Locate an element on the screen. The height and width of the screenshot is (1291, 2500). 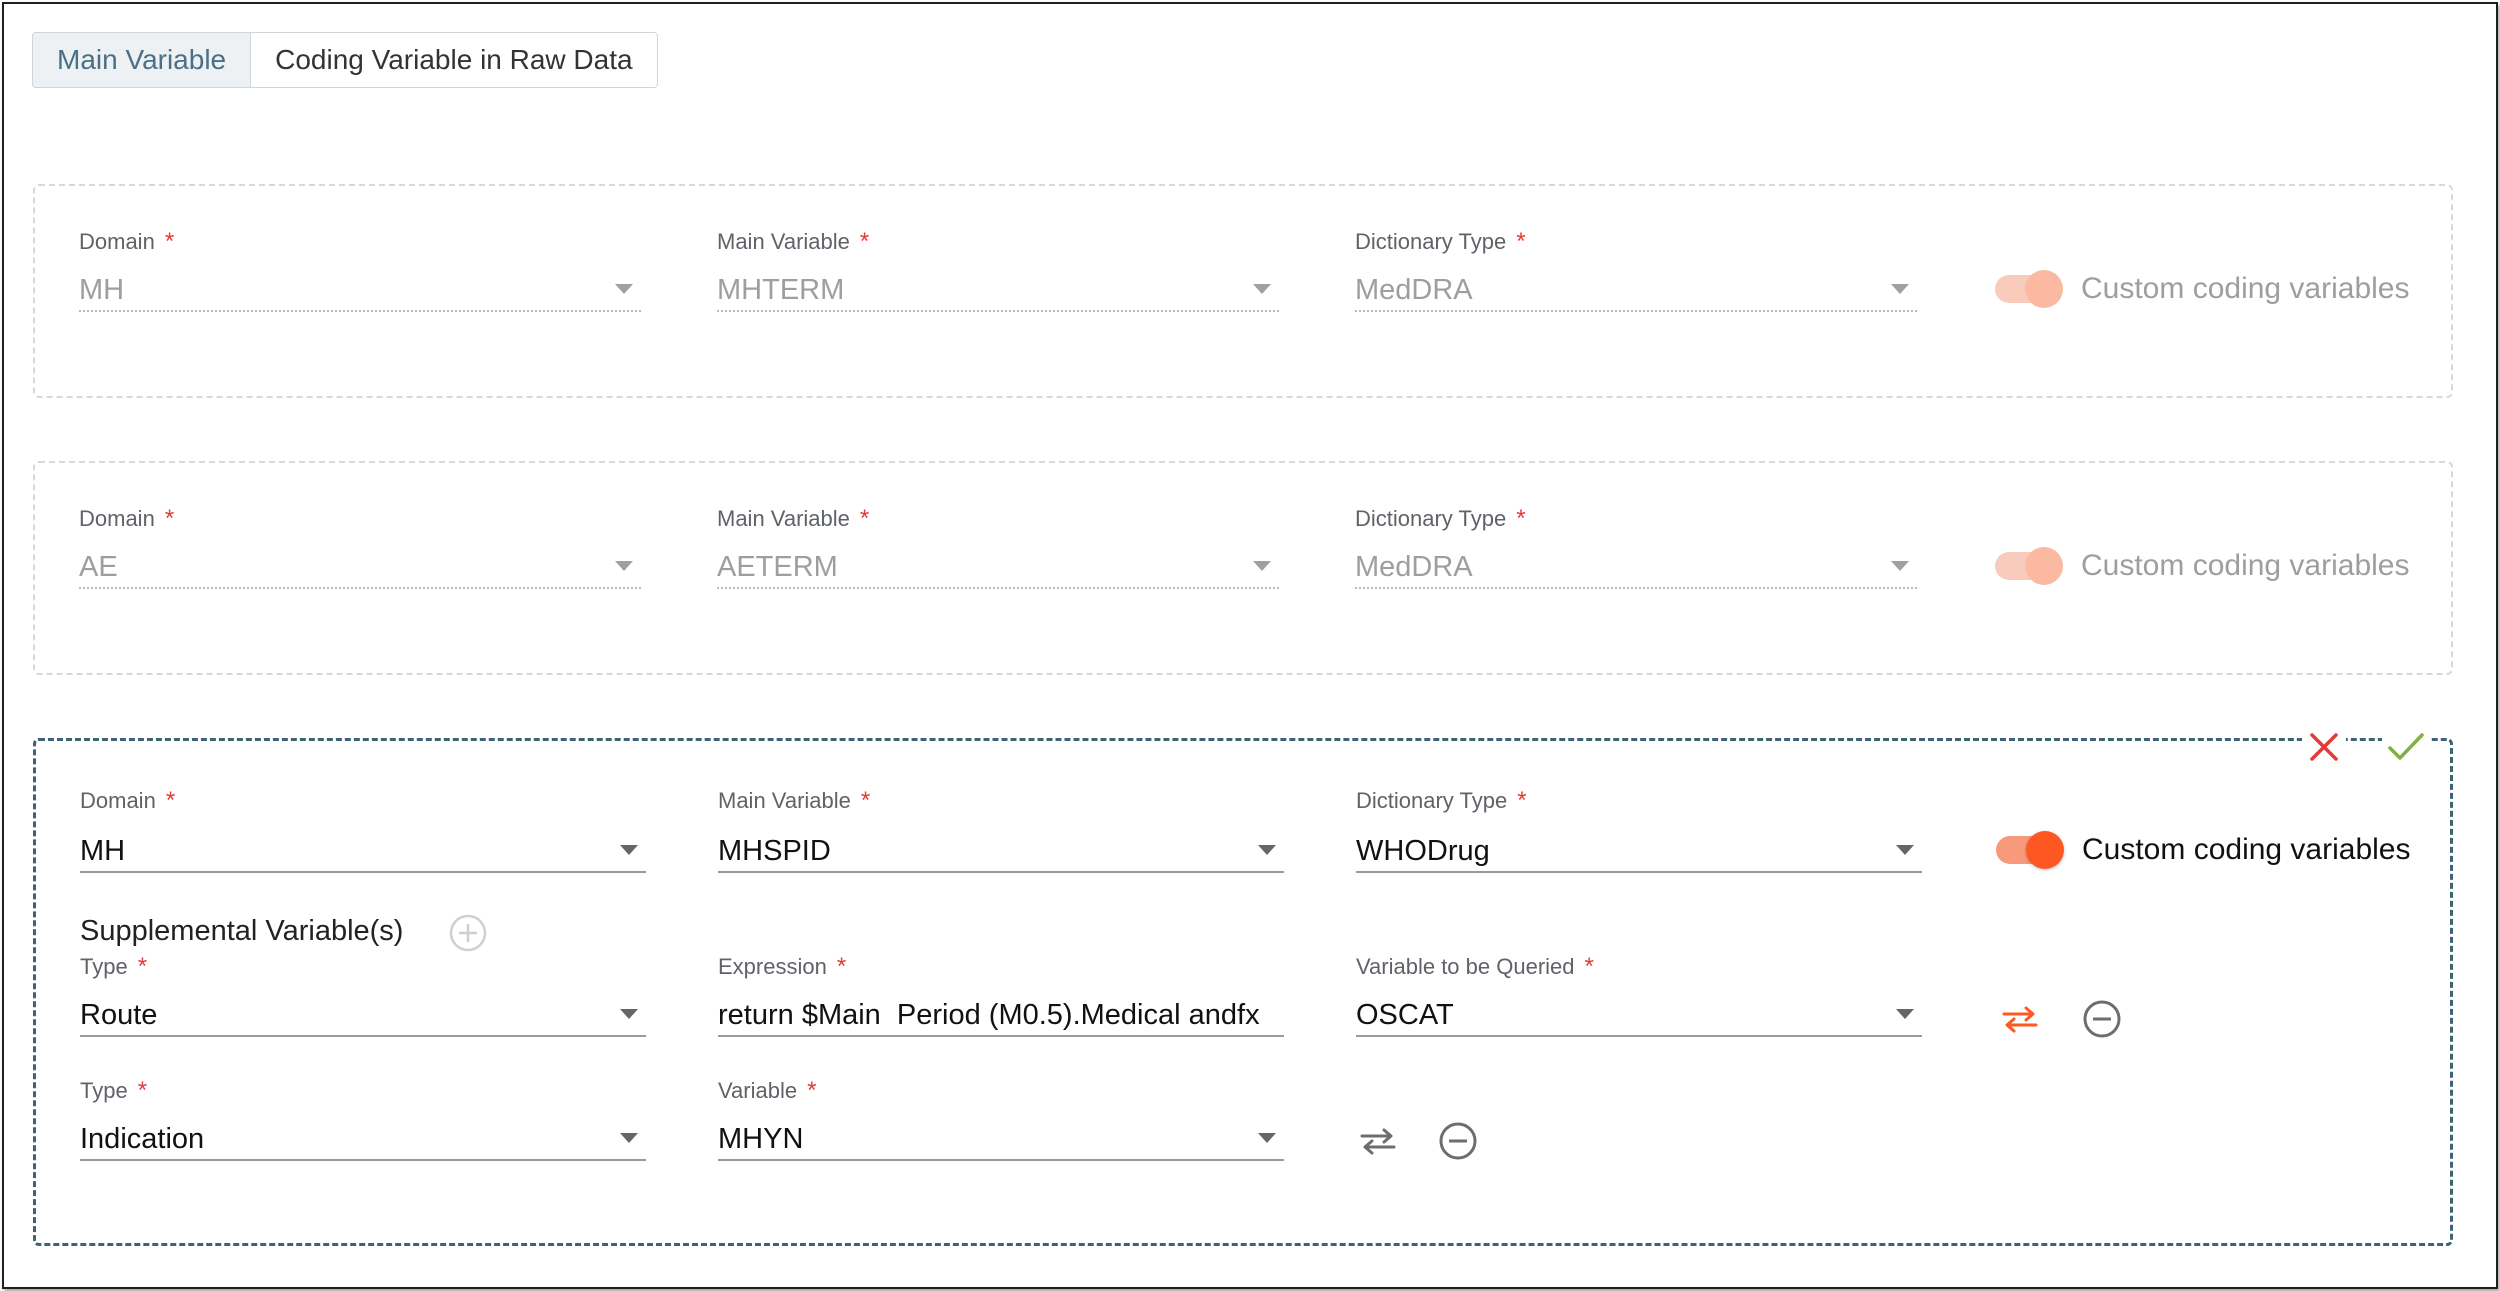
main-variable-select: AETERM is located at coordinates (998, 568).